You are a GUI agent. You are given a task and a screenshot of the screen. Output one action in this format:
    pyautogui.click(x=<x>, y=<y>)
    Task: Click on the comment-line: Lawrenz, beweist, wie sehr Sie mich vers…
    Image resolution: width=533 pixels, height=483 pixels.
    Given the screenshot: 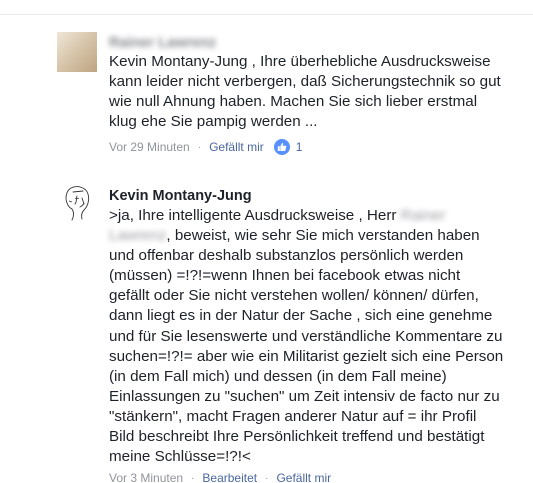 What is the action you would take?
    pyautogui.click(x=306, y=236)
    